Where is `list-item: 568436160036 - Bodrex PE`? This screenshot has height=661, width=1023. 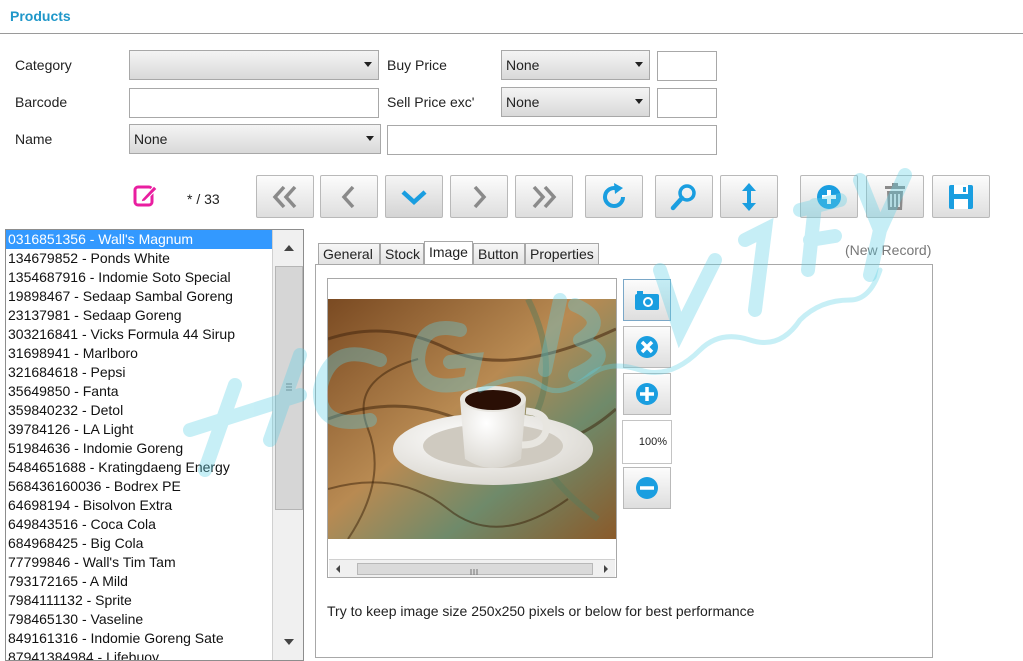
list-item: 568436160036 - Bodrex PE is located at coordinates (139, 486).